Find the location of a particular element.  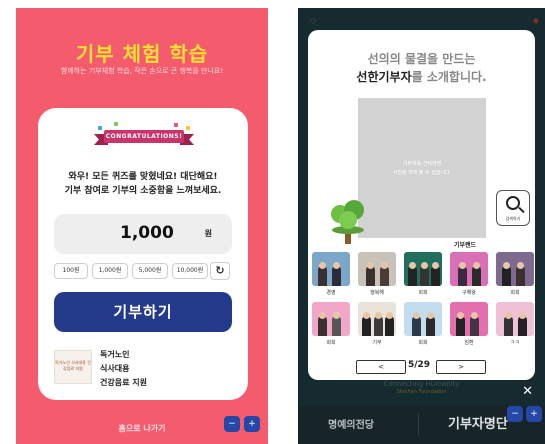

banner-text: CONGRATULATIONS! is located at coordinates (144, 136).